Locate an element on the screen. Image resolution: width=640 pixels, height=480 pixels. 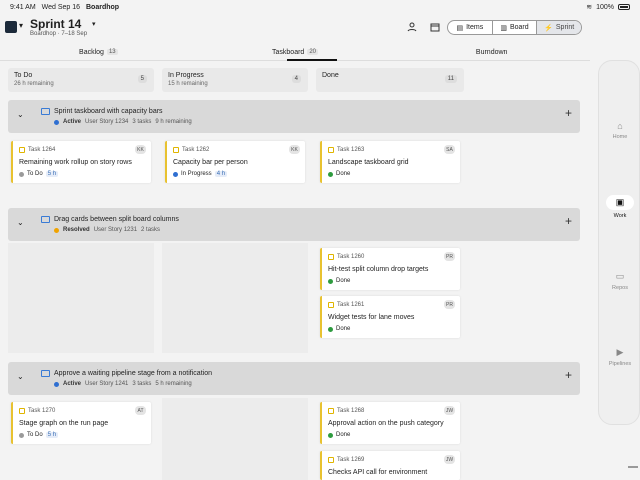
tab-taskboard: Taskboard 20 is located at coordinates (295, 52).